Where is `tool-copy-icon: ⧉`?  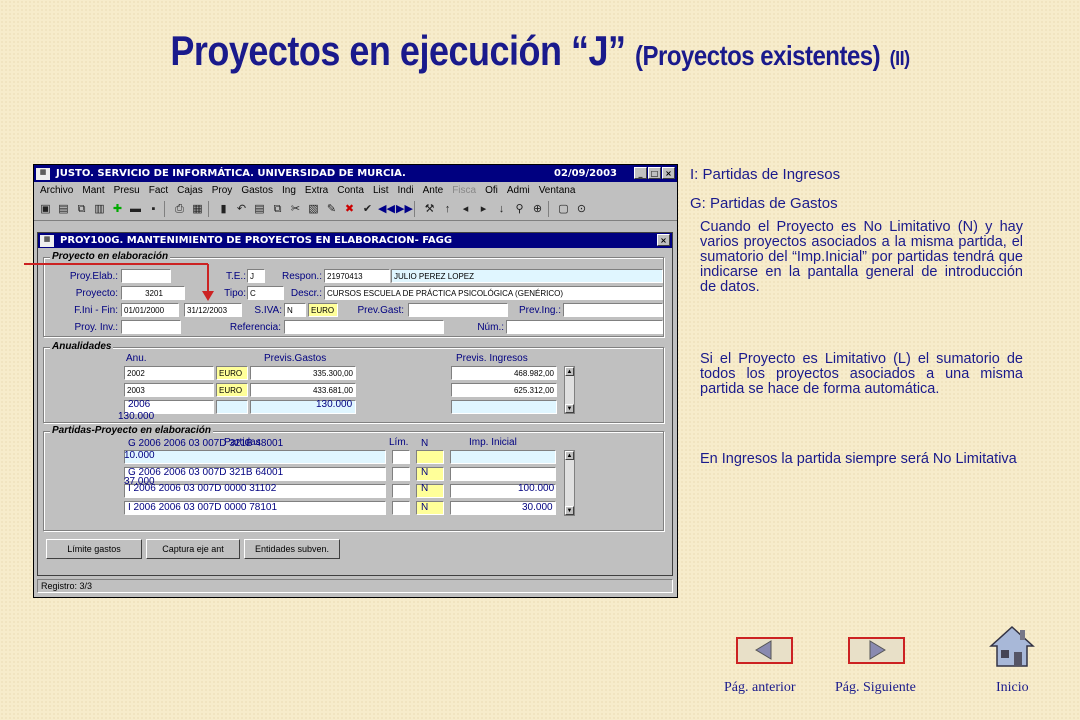 tool-copy-icon: ⧉ is located at coordinates (277, 209).